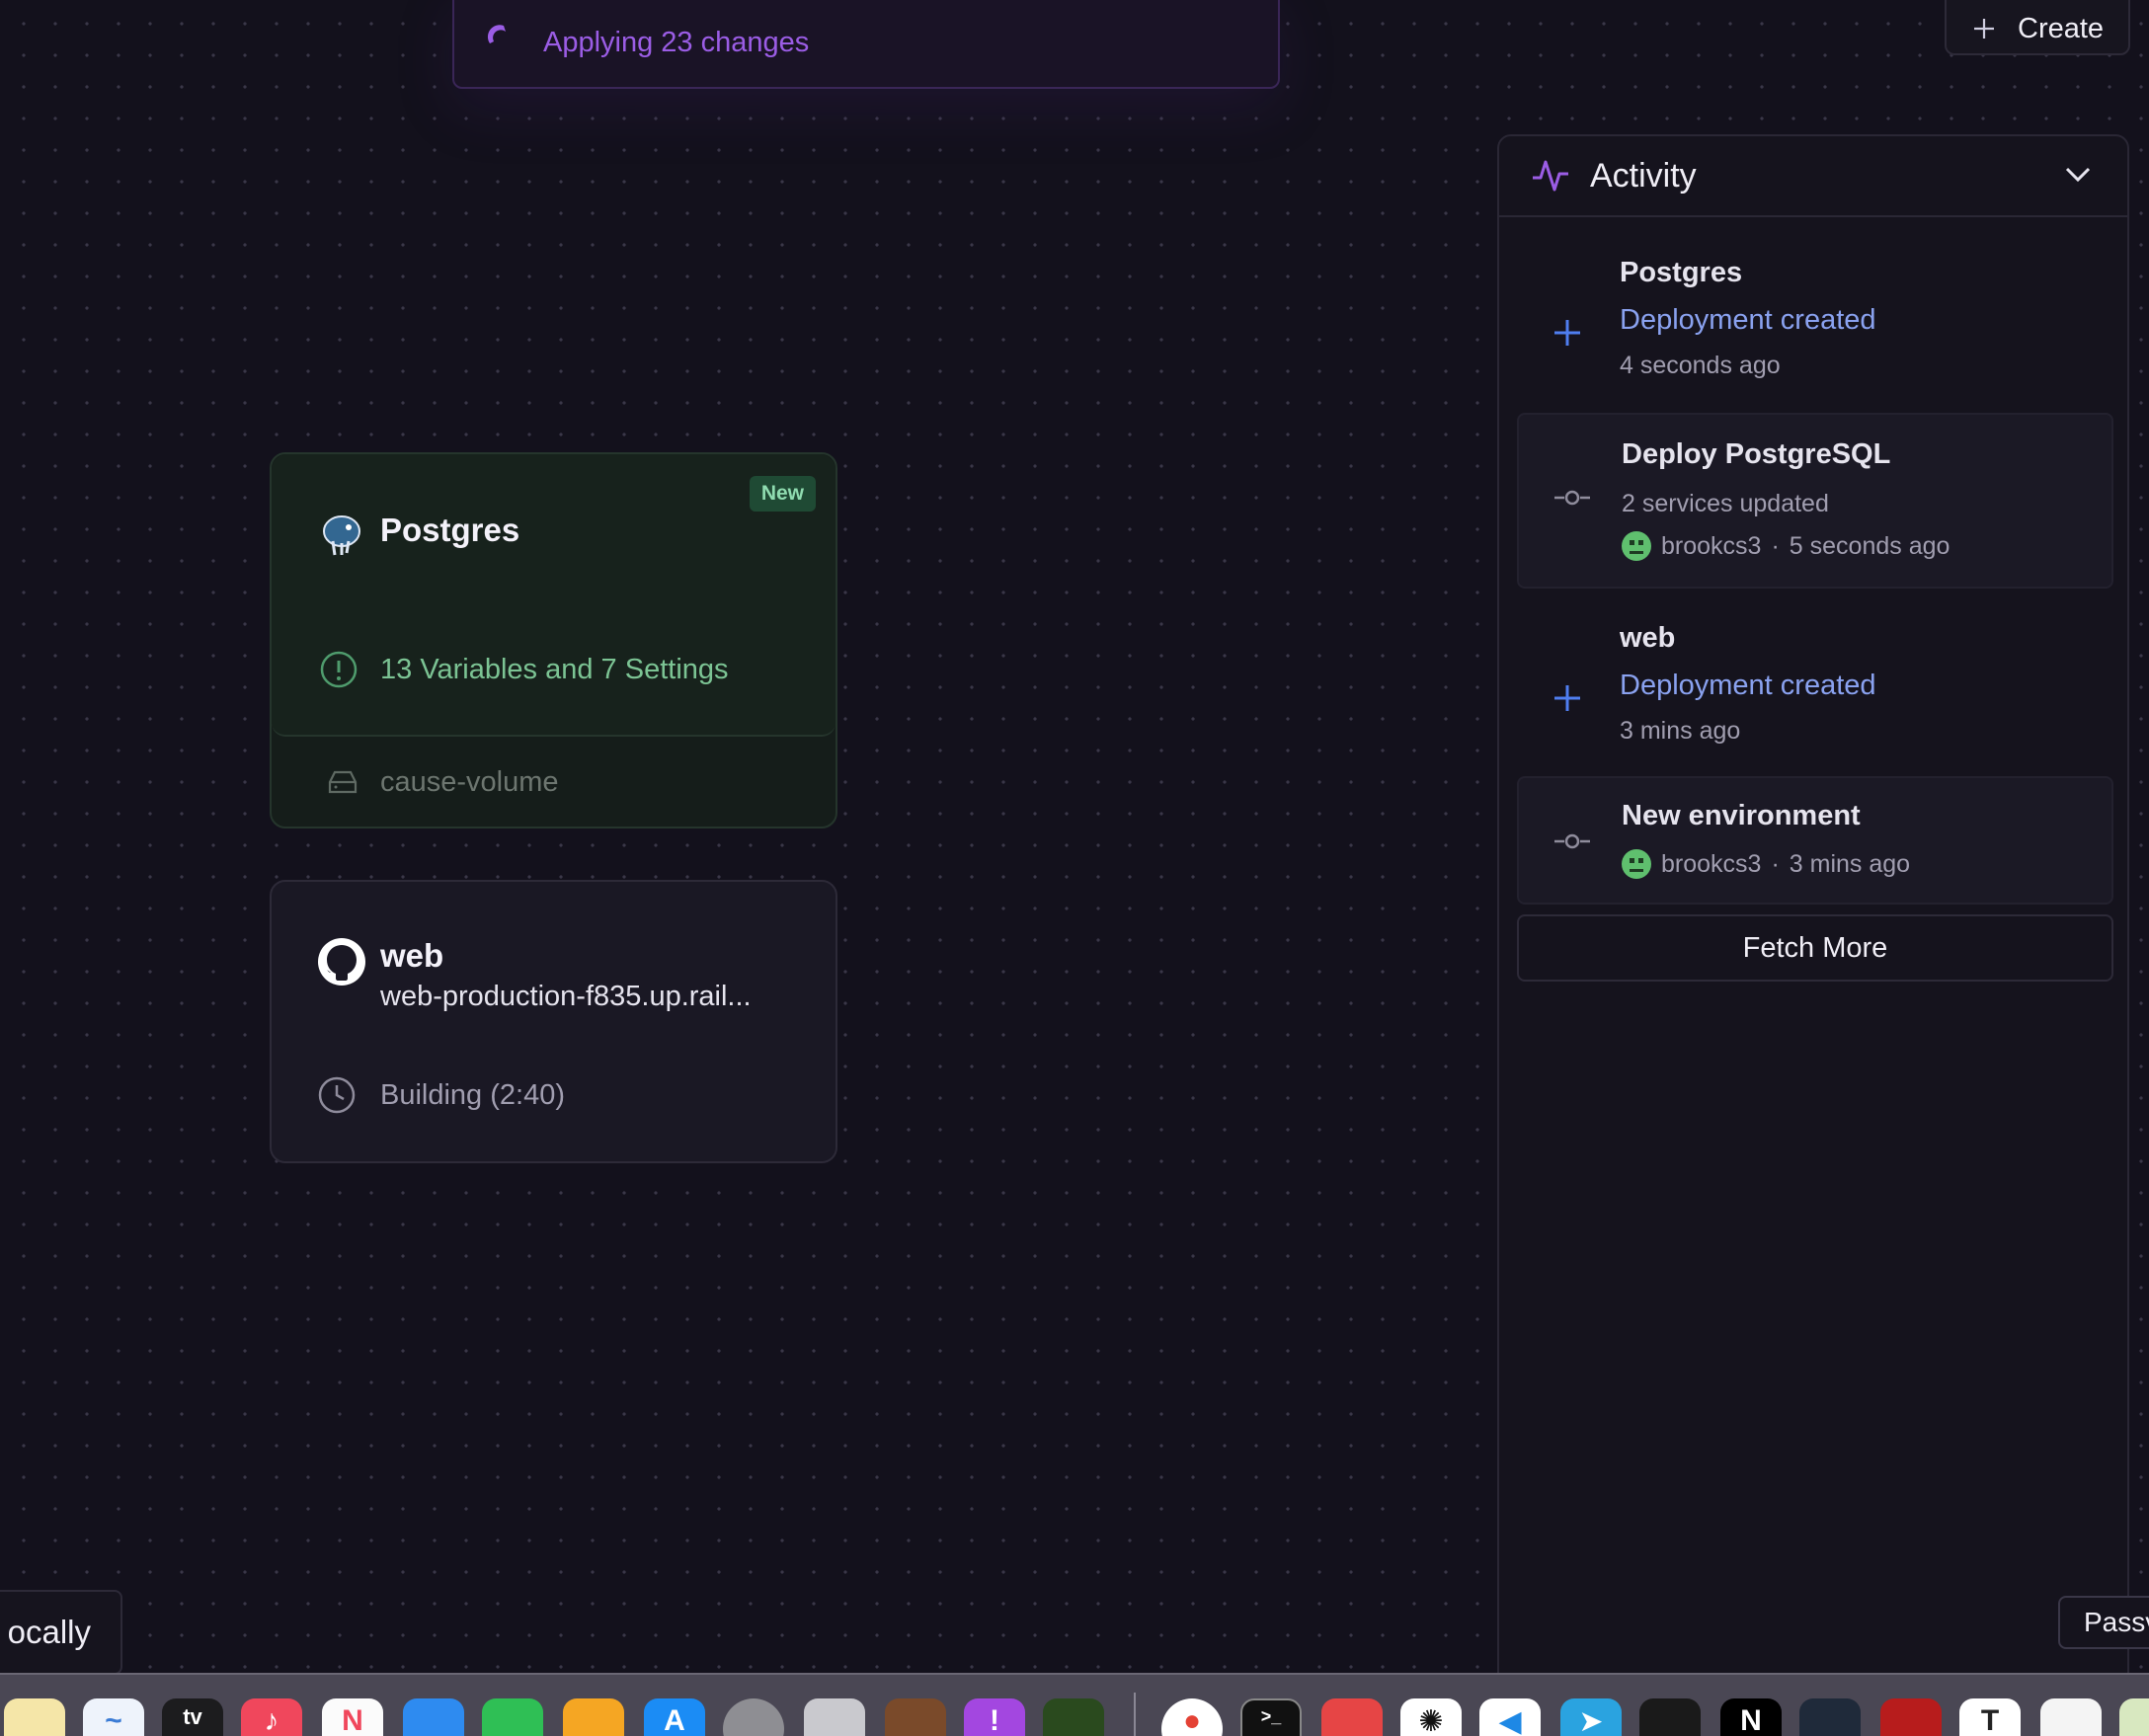 The image size is (2149, 1736). I want to click on activity-title: Activity, so click(1643, 175).